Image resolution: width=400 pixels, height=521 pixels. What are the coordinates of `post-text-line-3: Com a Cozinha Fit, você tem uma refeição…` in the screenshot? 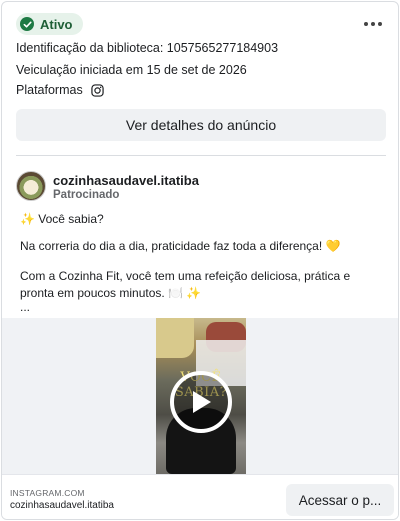 It's located at (185, 284).